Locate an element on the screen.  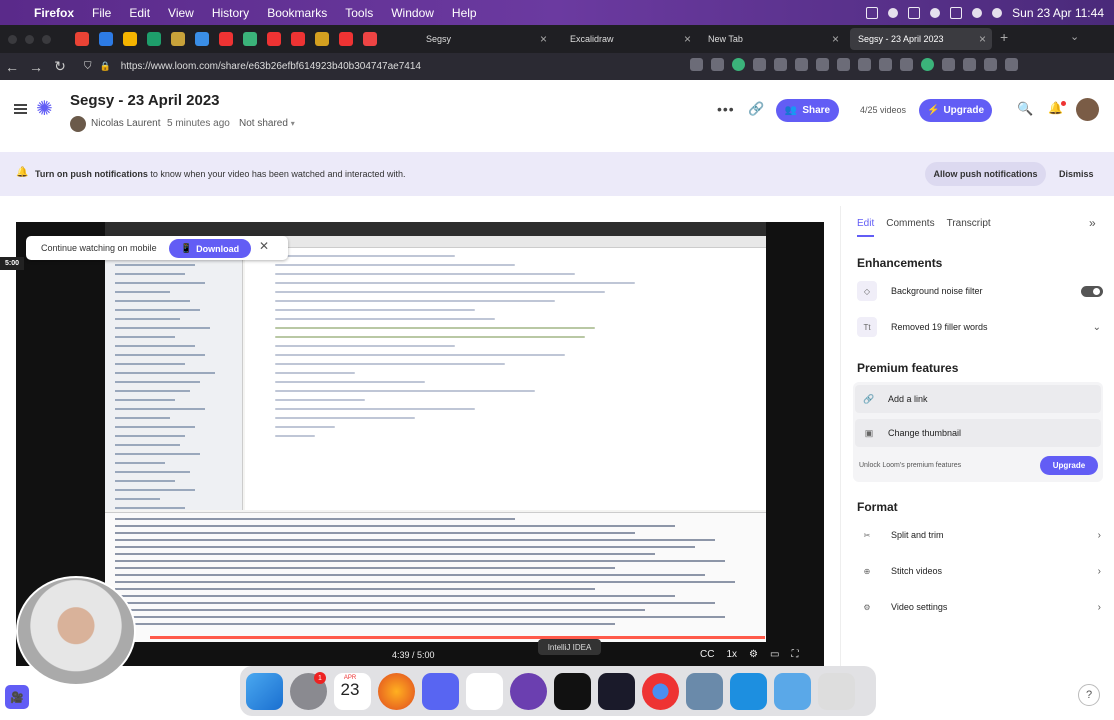
docker-icon is located at coordinates (748, 691).